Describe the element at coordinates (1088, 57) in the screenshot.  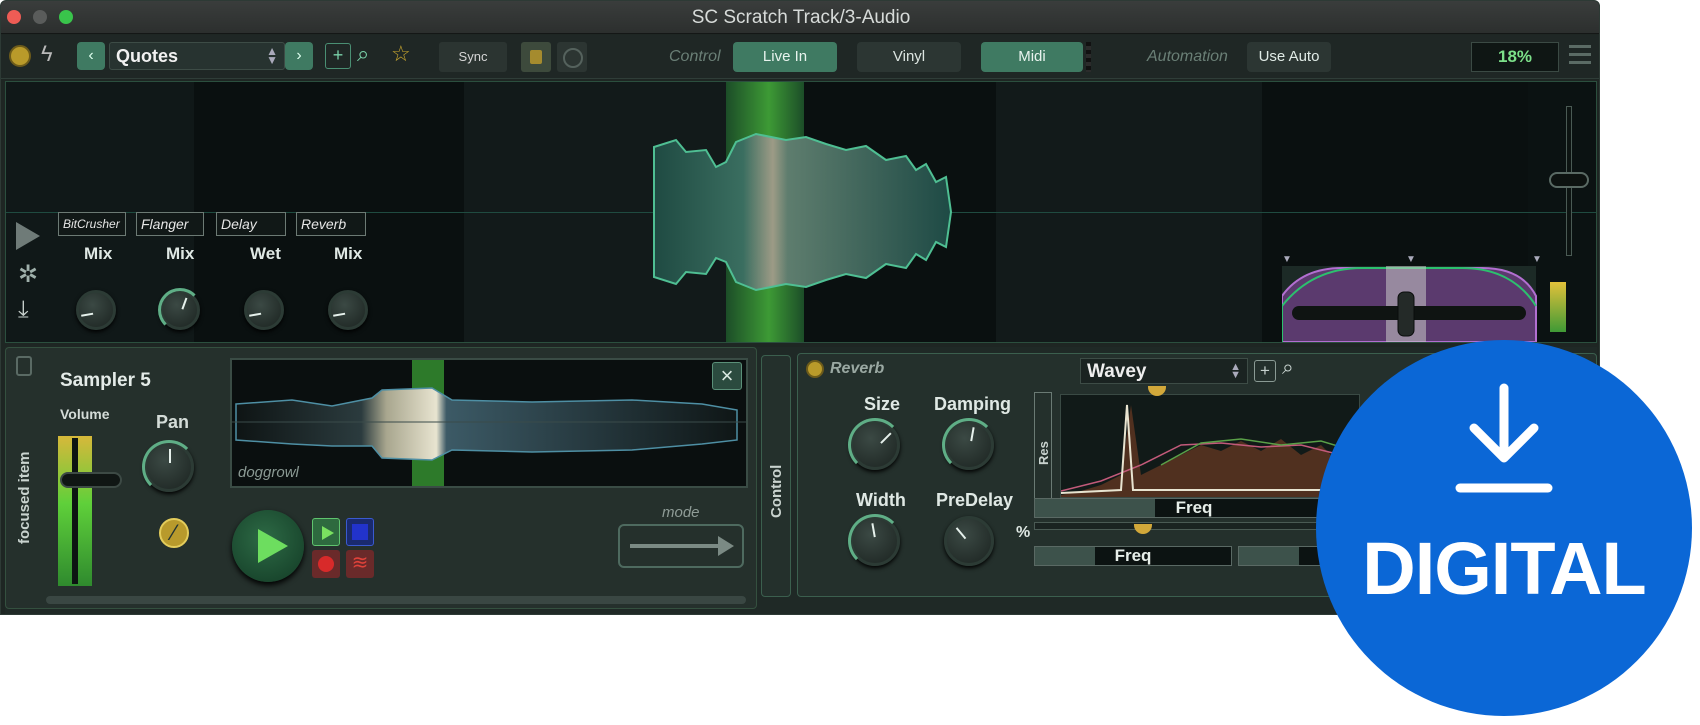
I see `drag-handle` at that location.